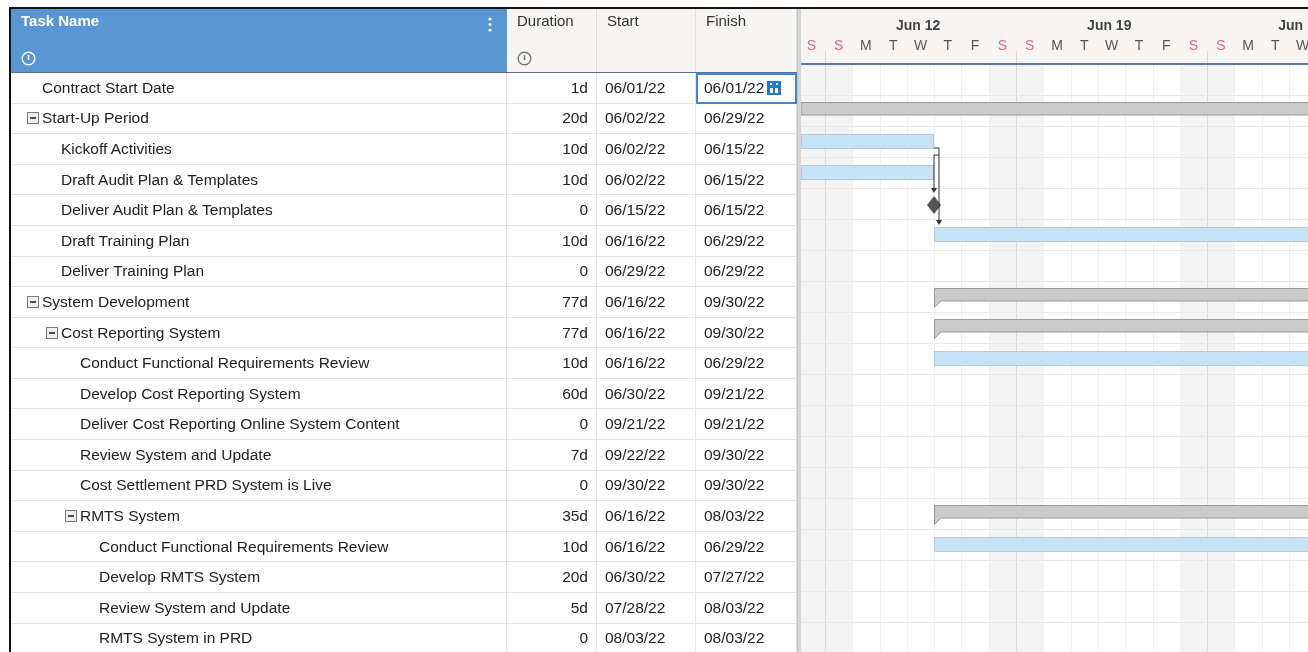 This screenshot has height=652, width=1308. Describe the element at coordinates (259, 241) in the screenshot. I see `task-name-cell: Draft Training Plan` at that location.